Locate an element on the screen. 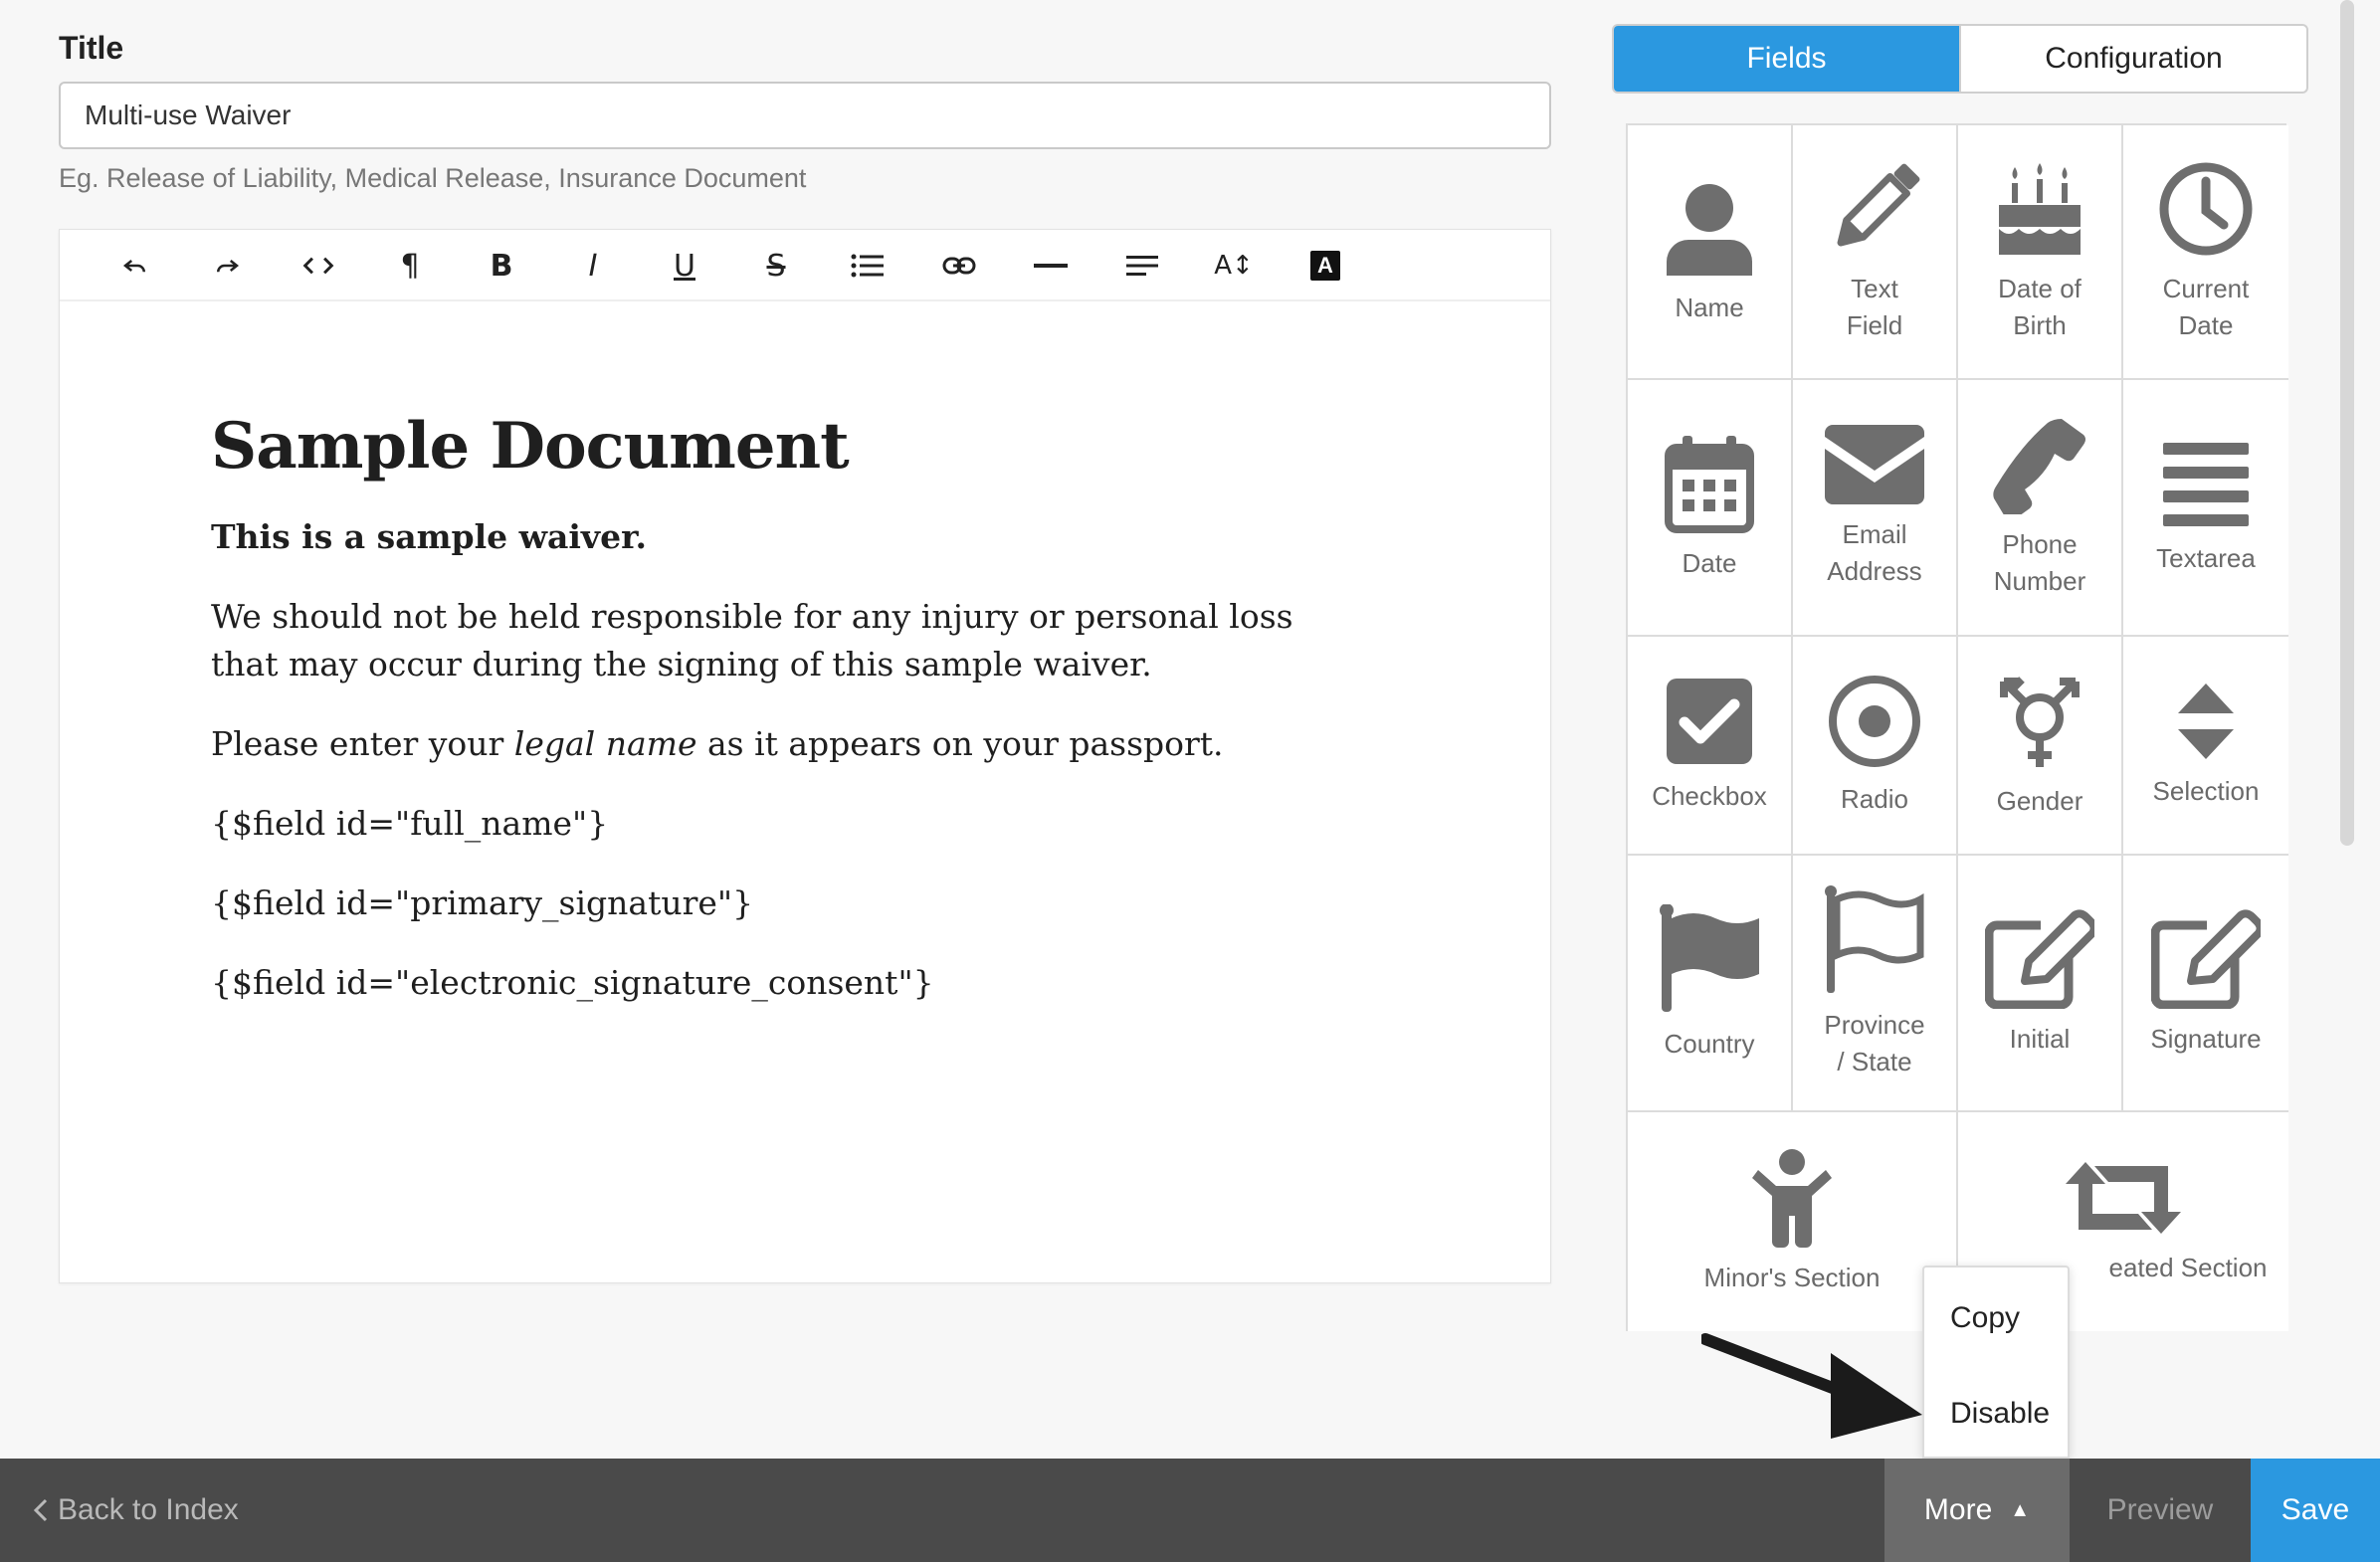 The image size is (2380, 1562). edit-signature-icon is located at coordinates (2206, 958).